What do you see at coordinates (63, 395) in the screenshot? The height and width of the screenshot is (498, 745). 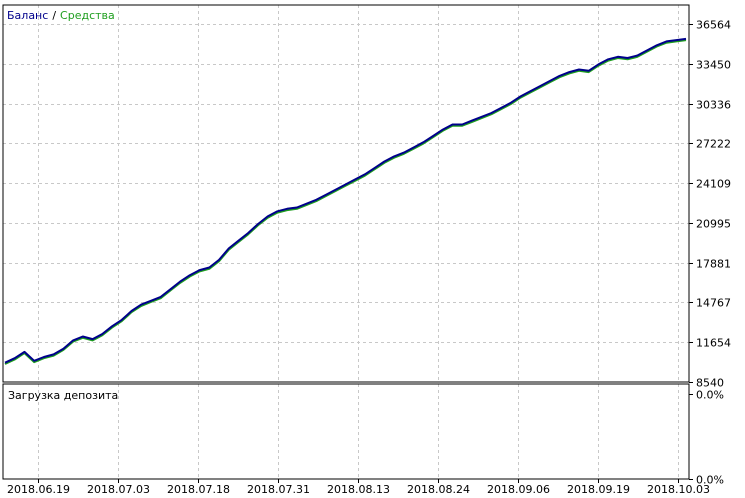 I see `deposit-load-title: Загрузка депозита` at bounding box center [63, 395].